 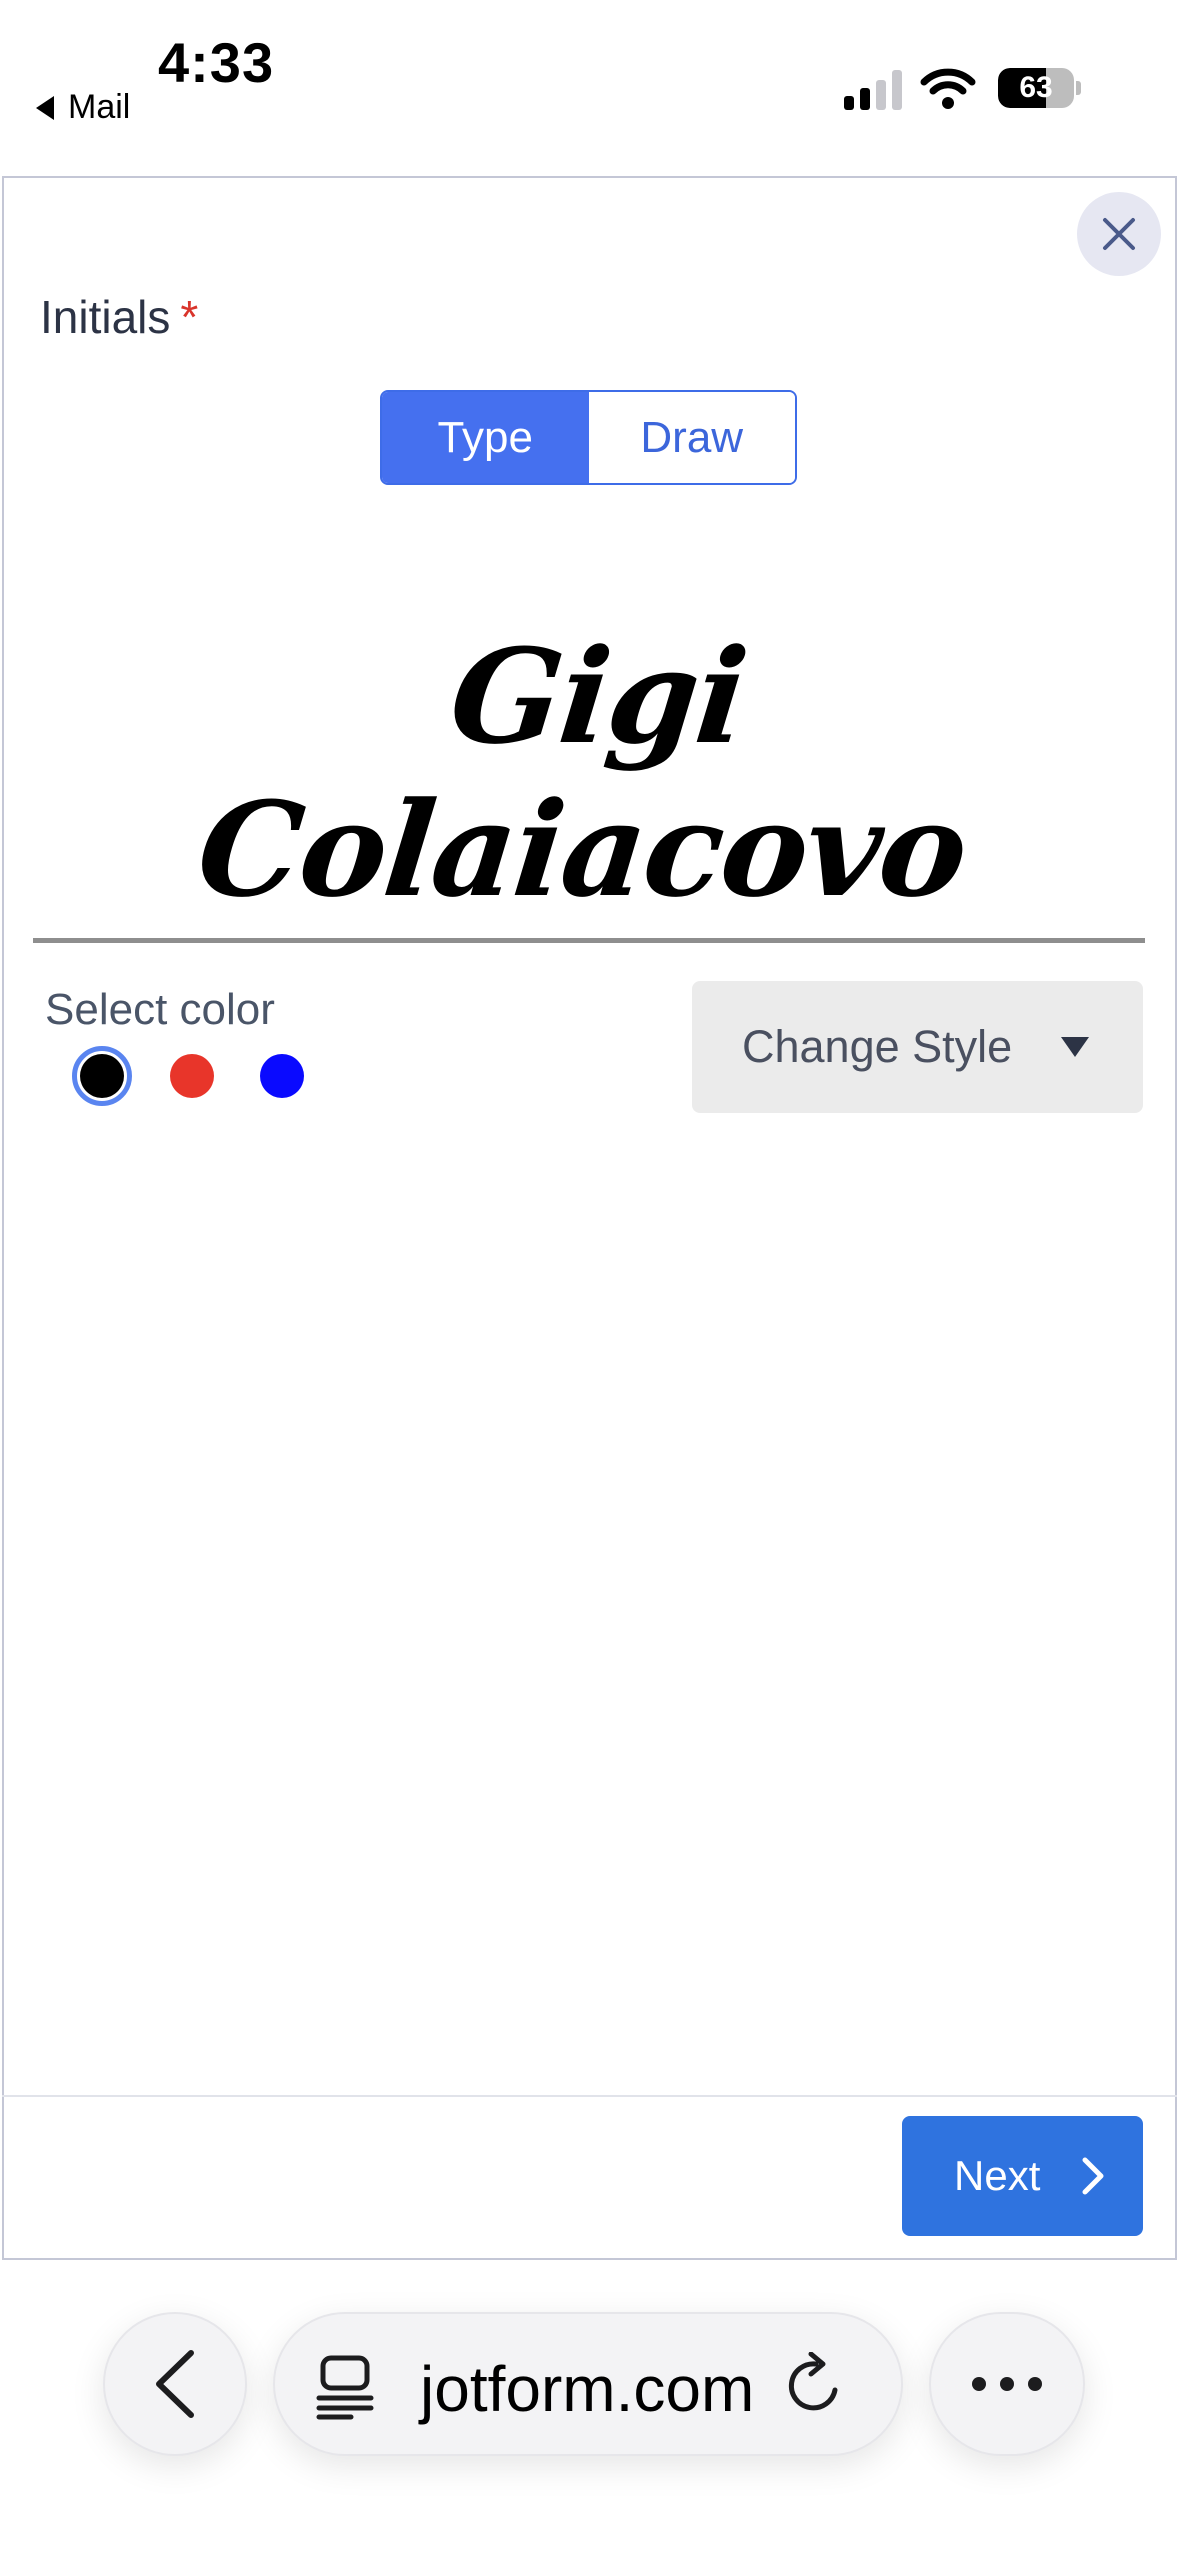 I want to click on footer-divider, so click(x=589, y=2096).